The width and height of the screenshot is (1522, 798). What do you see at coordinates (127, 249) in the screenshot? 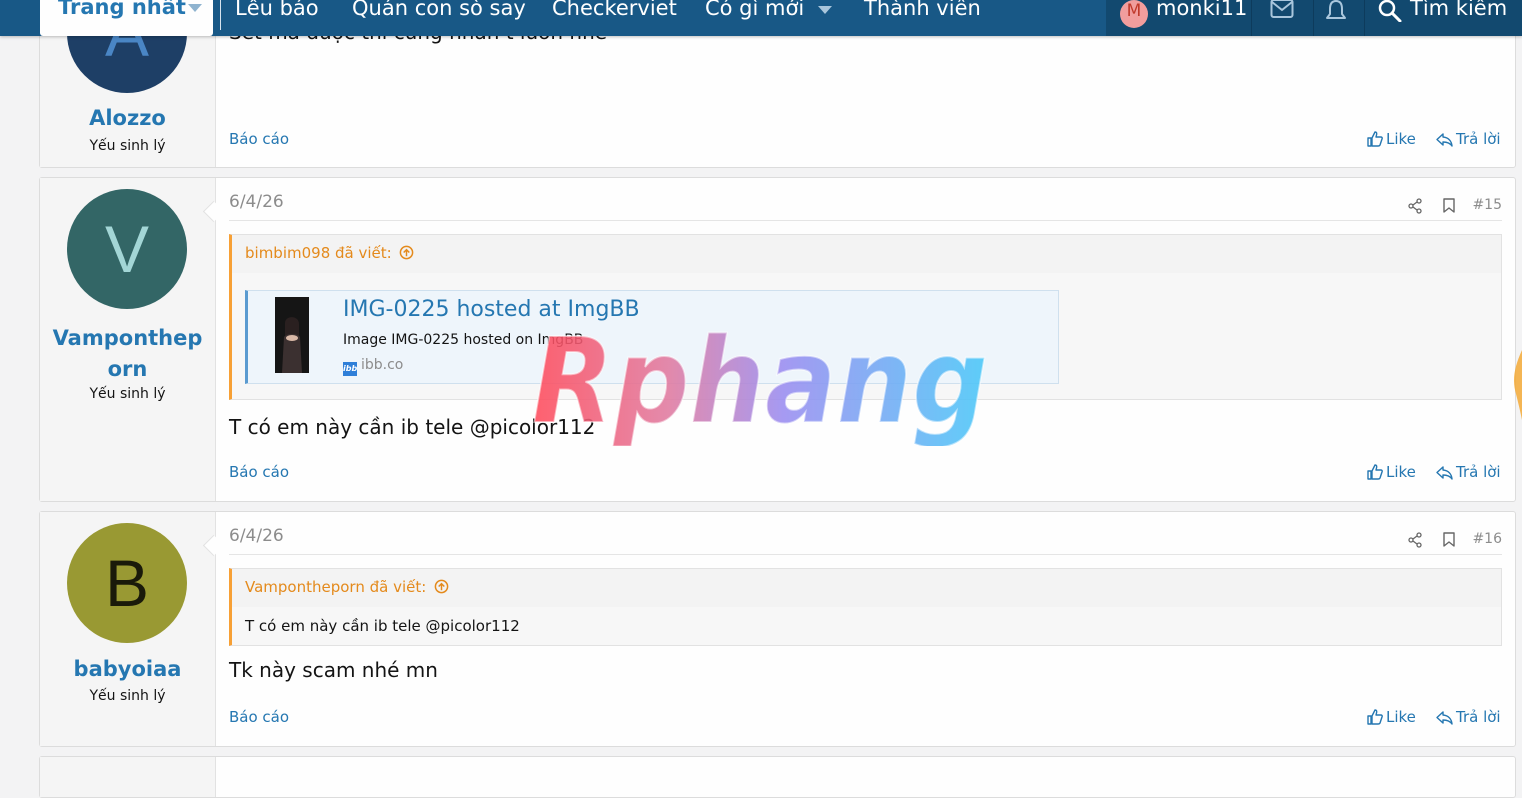
I see `avatar: V` at bounding box center [127, 249].